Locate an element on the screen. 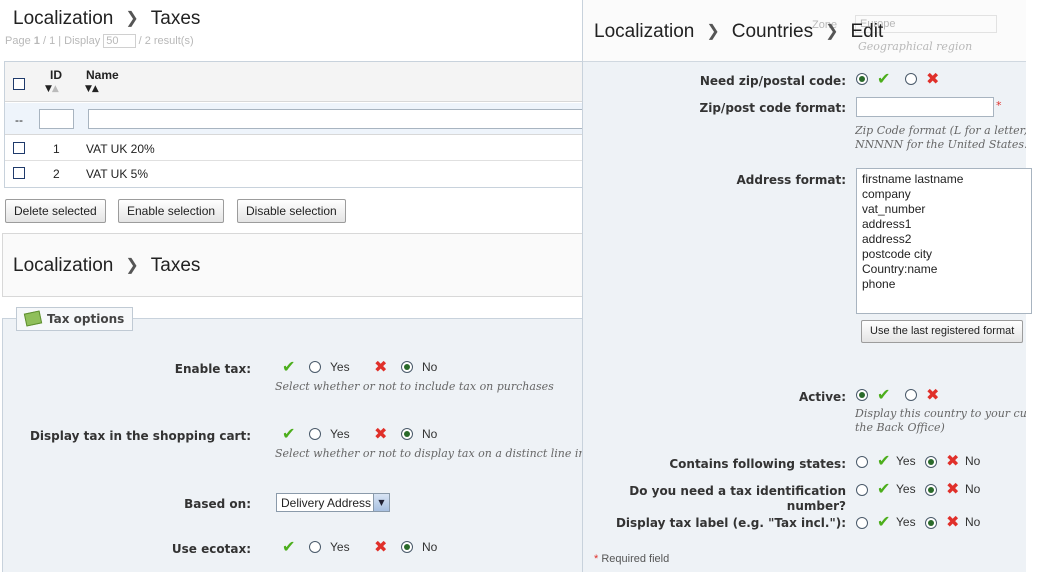  active-help: the Back Office) is located at coordinates (900, 427).